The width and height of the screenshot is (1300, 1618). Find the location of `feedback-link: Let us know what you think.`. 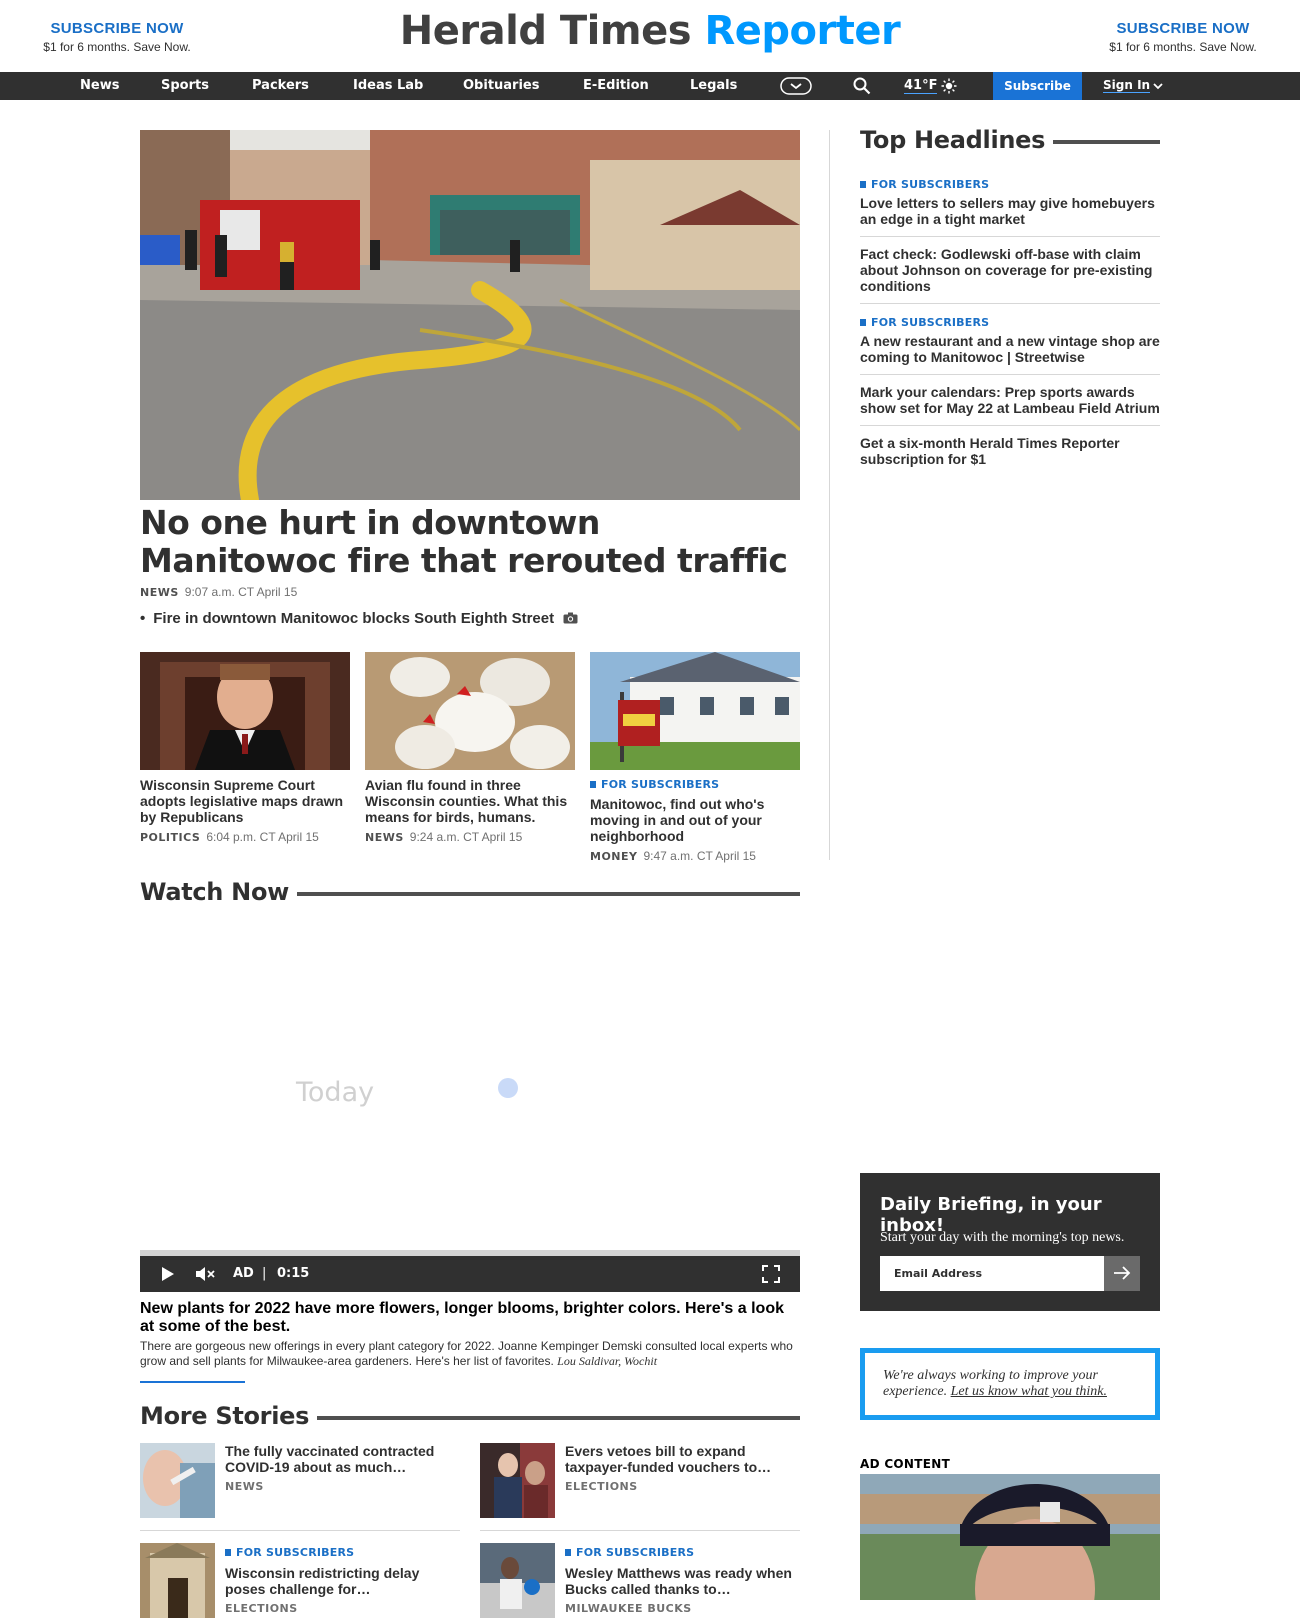

feedback-link: Let us know what you think. is located at coordinates (1029, 1391).